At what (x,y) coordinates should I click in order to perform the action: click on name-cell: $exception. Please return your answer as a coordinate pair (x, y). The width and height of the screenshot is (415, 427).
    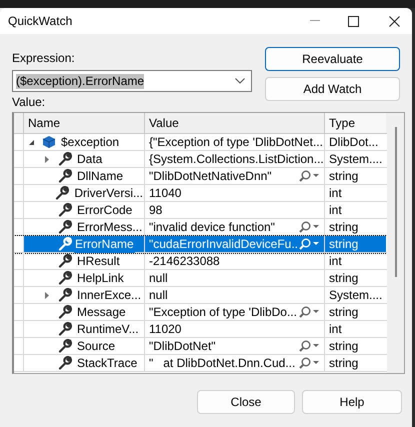
    Looking at the image, I should click on (90, 142).